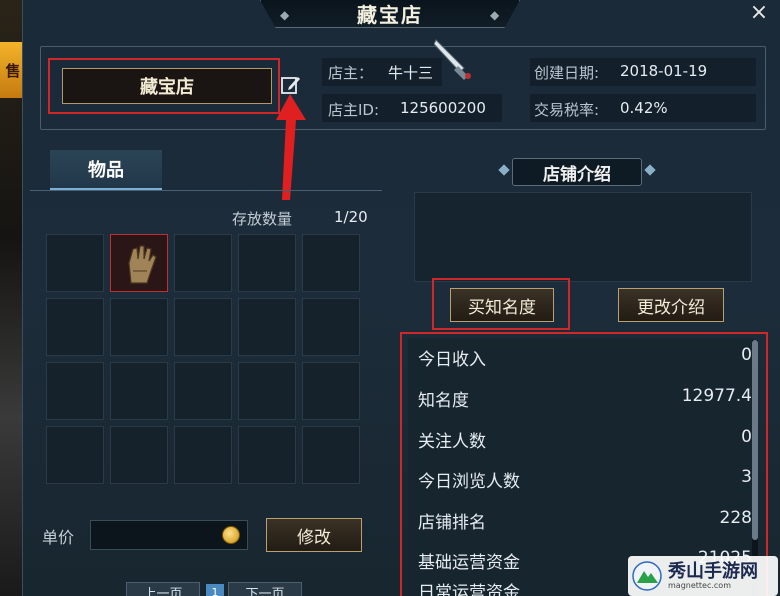 The height and width of the screenshot is (596, 780). Describe the element at coordinates (469, 563) in the screenshot. I see `stat-label: 基础运营资金` at that location.